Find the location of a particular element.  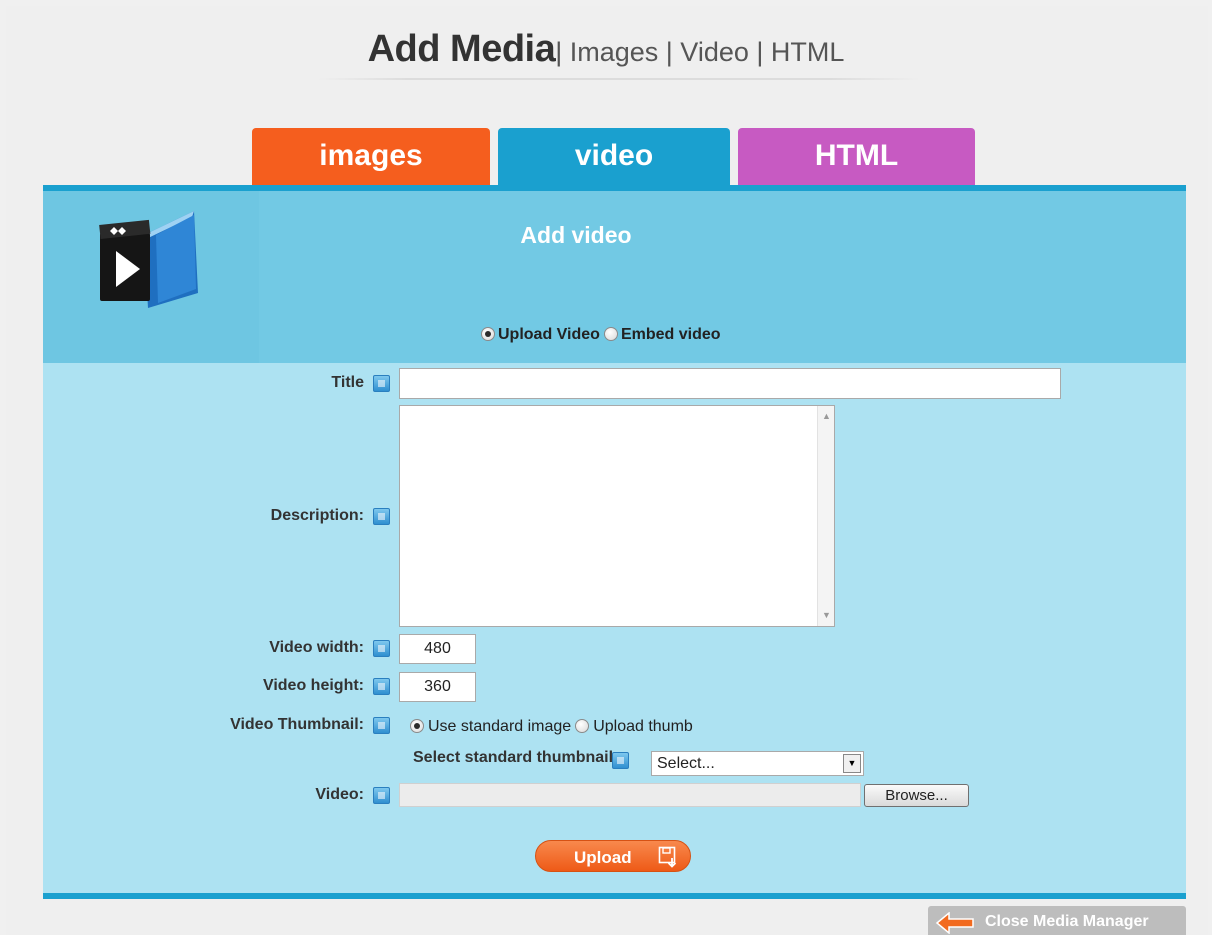

video-width-help-icon is located at coordinates (381, 648).